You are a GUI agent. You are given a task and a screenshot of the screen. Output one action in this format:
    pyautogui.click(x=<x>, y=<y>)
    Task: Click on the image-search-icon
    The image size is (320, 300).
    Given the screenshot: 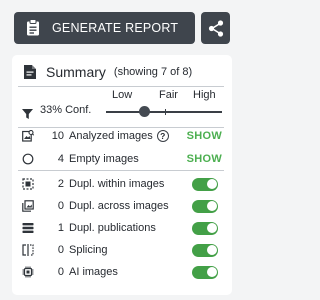 What is the action you would take?
    pyautogui.click(x=28, y=136)
    